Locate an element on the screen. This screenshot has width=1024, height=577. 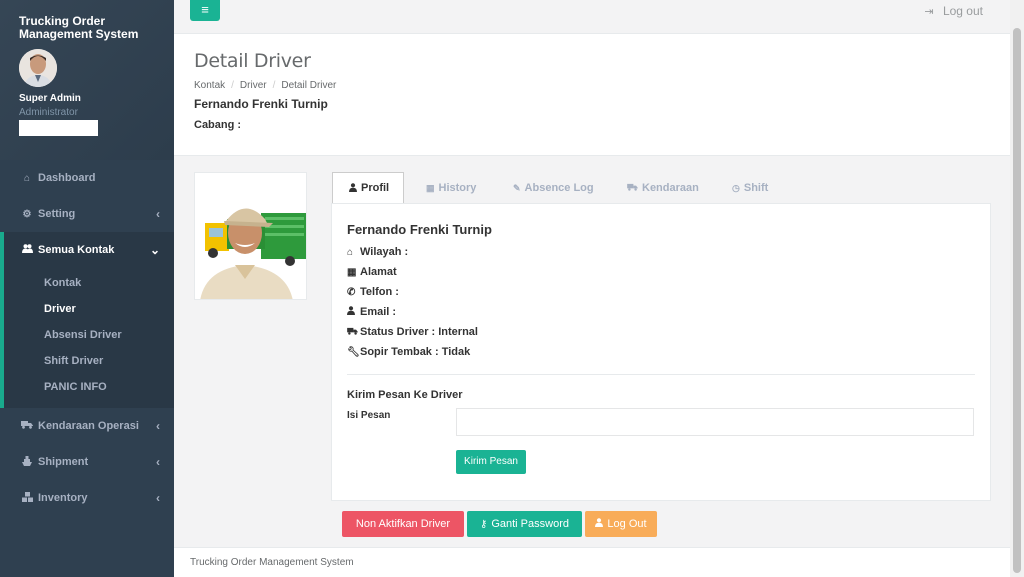
driver-logout-label: Log Out is located at coordinates (627, 524).